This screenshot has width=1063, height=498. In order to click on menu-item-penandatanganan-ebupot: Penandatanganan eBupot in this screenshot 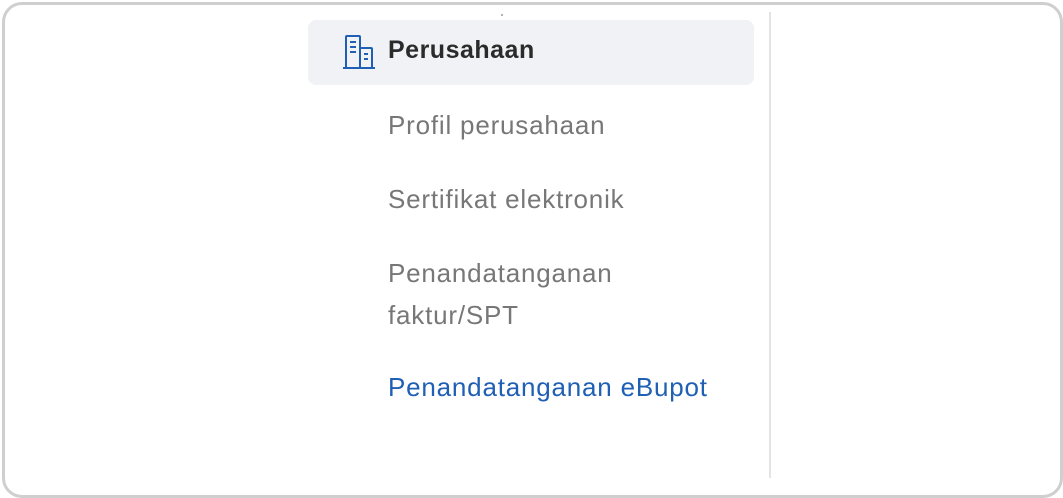, I will do `click(558, 387)`.